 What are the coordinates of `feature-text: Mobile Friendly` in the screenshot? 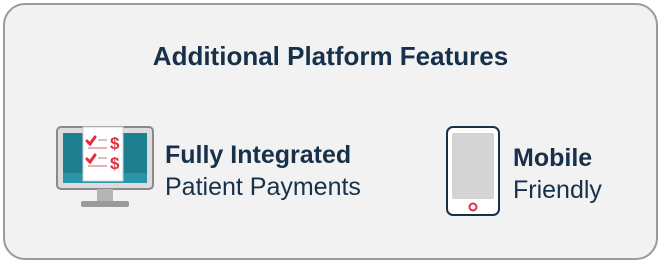 It's located at (557, 174).